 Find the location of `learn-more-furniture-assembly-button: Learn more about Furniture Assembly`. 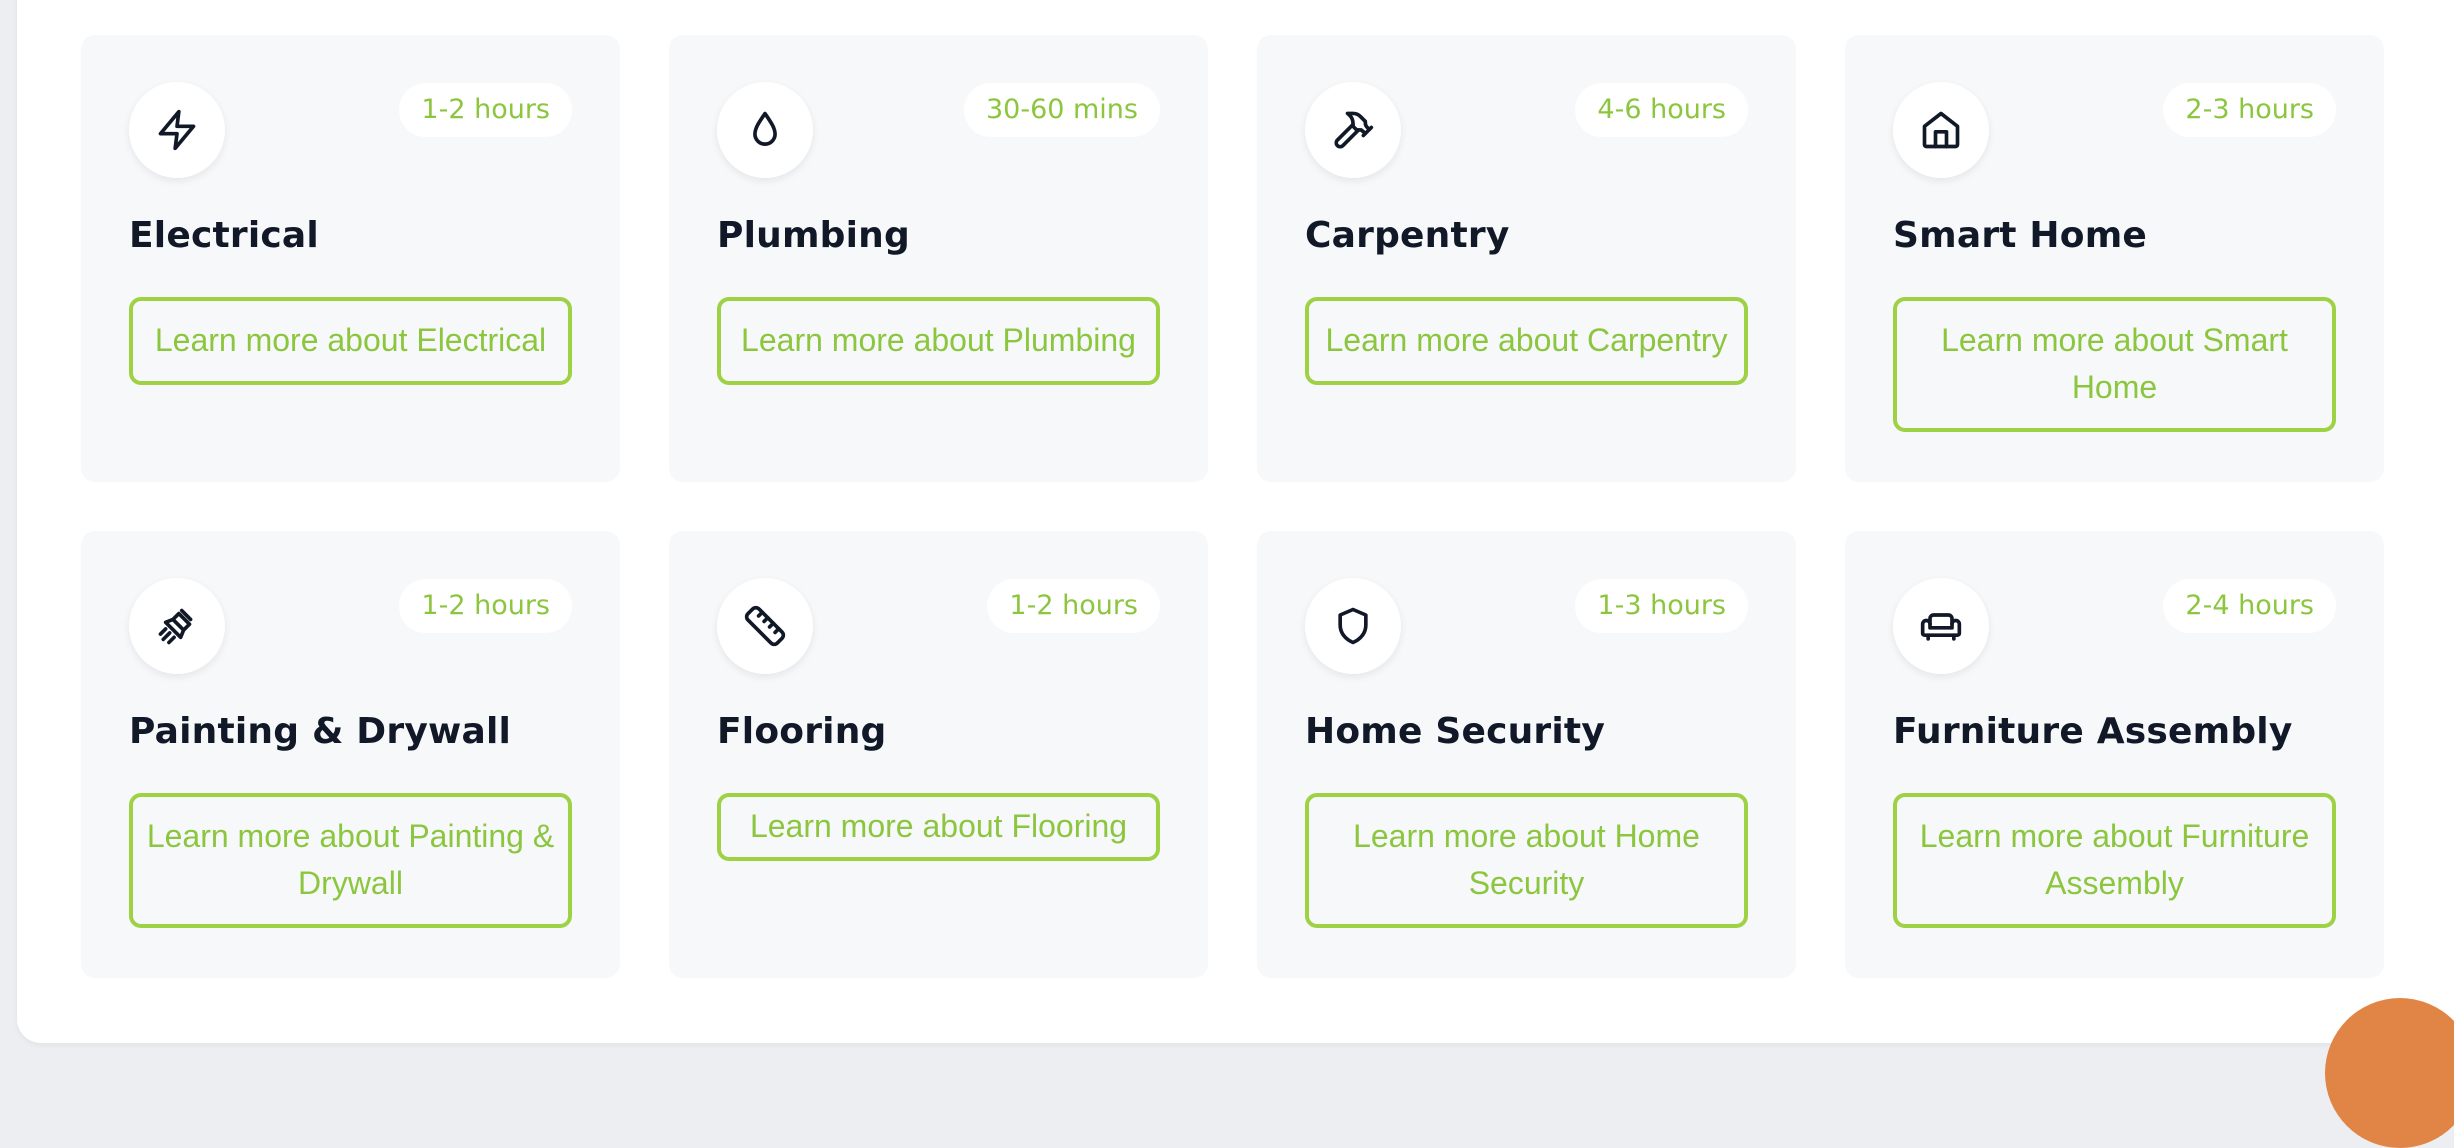

learn-more-furniture-assembly-button: Learn more about Furniture Assembly is located at coordinates (2114, 860).